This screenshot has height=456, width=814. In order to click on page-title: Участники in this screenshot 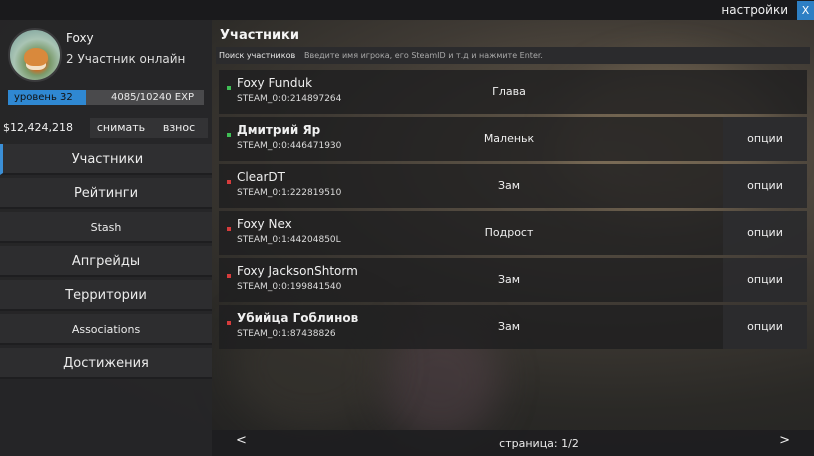, I will do `click(259, 35)`.